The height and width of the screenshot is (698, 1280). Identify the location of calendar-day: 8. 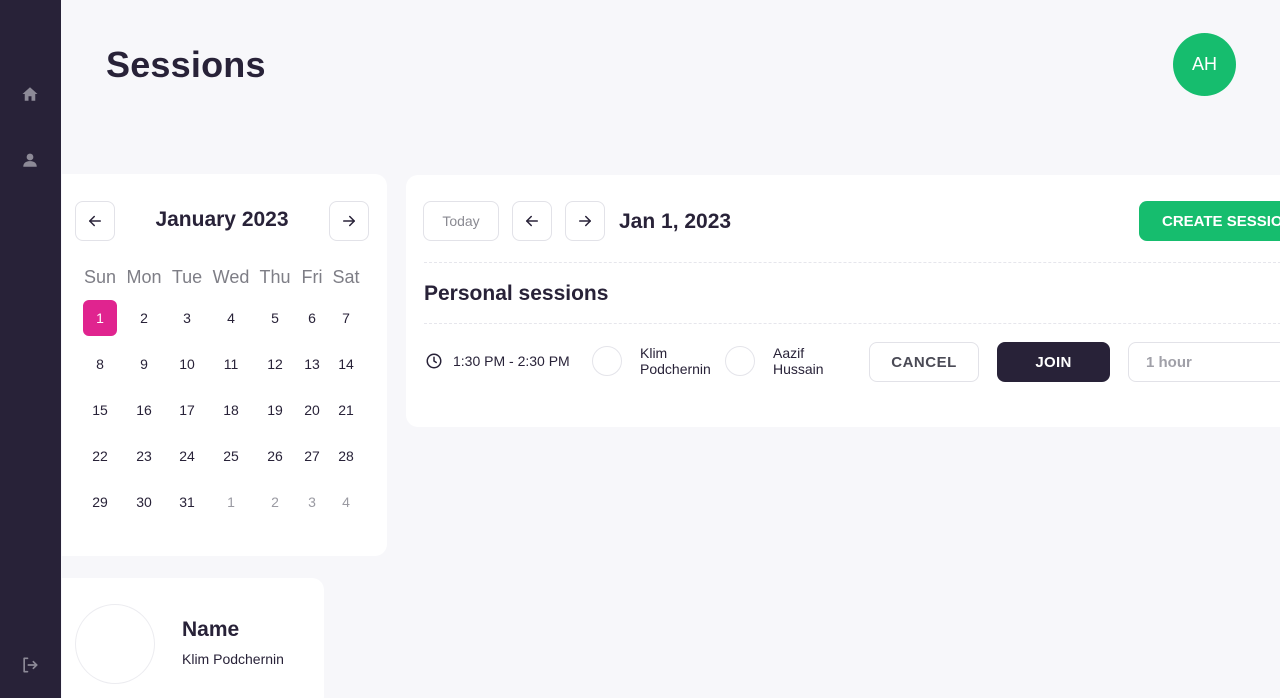
(100, 364).